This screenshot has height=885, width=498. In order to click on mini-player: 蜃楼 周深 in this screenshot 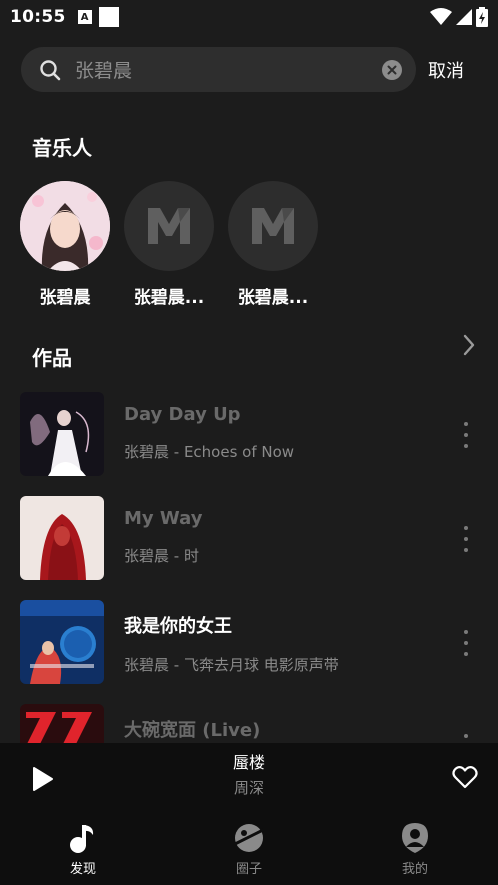, I will do `click(249, 778)`.